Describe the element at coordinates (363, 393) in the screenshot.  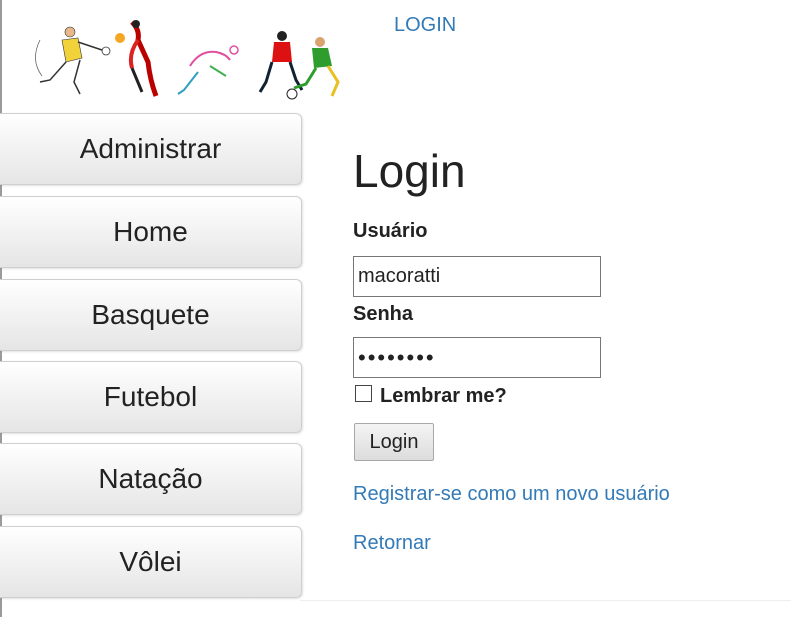
I see `remember-me-checkbox` at that location.